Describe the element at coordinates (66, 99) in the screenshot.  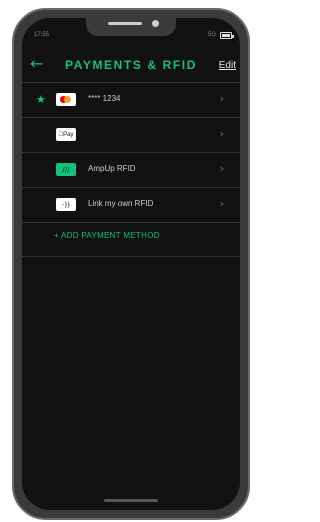
I see `mastercard-icon` at that location.